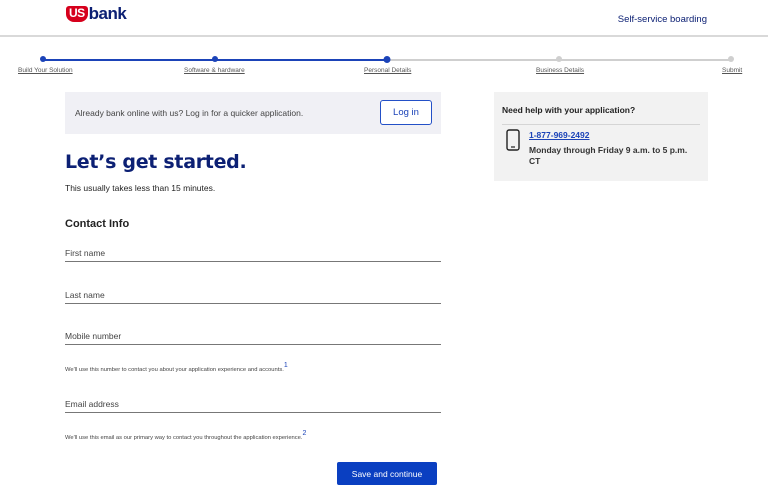 The width and height of the screenshot is (768, 497). Describe the element at coordinates (387, 70) in the screenshot. I see `step-personal-details: Personal Details` at that location.